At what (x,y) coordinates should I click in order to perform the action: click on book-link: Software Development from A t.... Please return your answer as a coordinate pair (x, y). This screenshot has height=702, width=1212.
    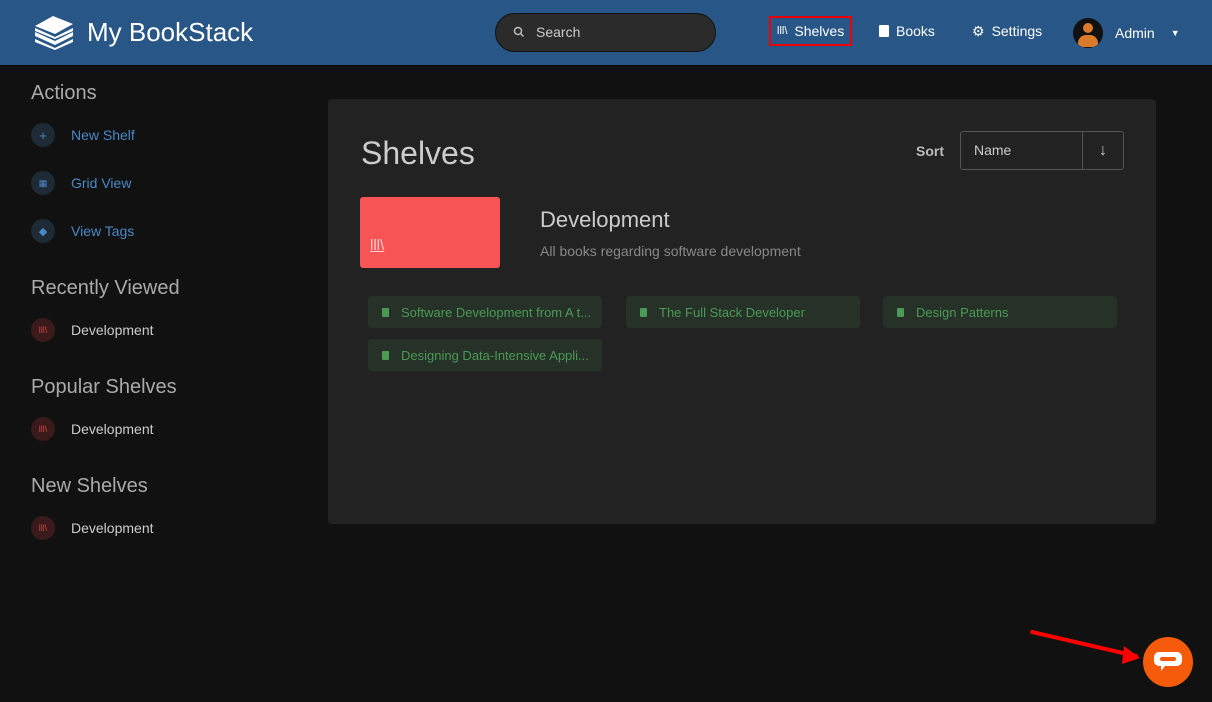
    Looking at the image, I should click on (485, 312).